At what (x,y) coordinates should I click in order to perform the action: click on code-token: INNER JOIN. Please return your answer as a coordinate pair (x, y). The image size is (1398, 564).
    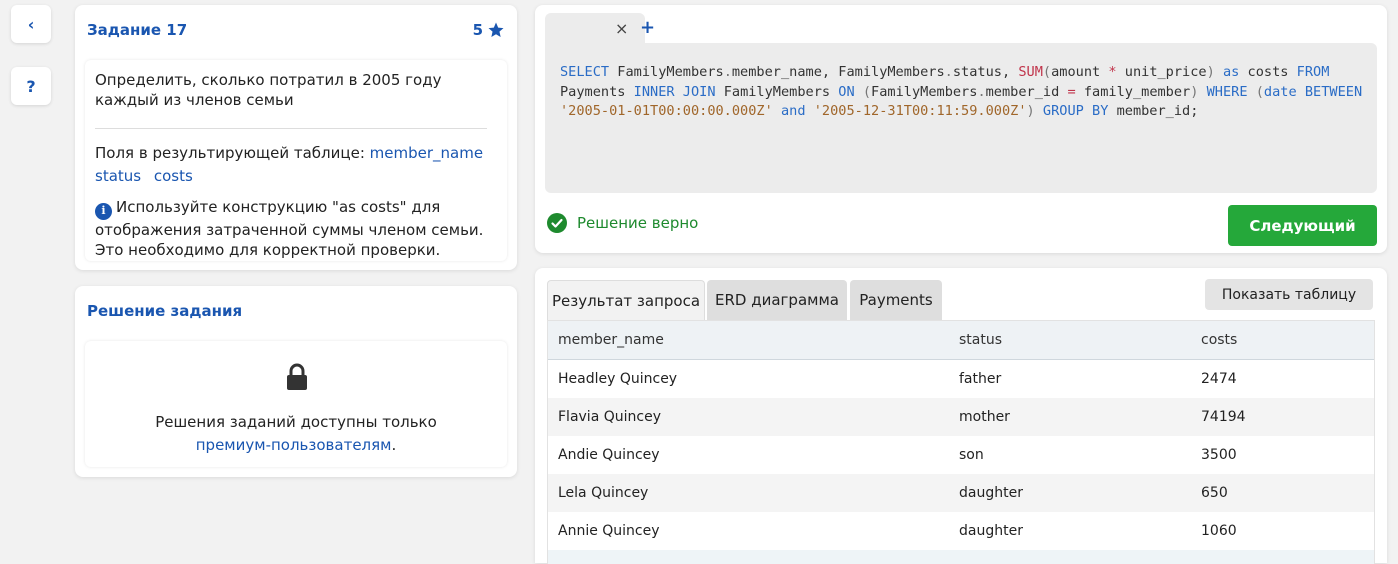
    Looking at the image, I should click on (674, 91).